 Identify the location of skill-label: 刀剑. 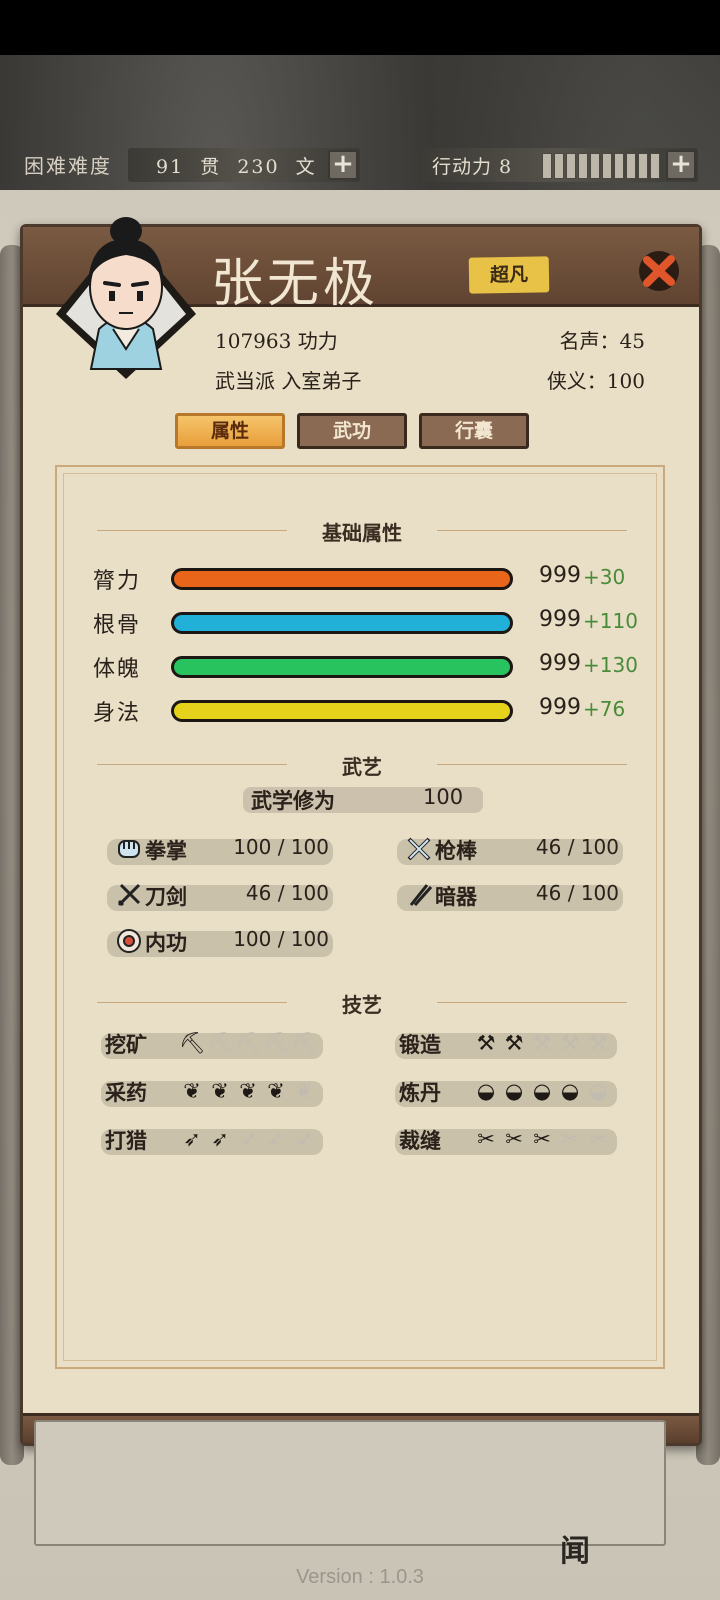
(166, 896).